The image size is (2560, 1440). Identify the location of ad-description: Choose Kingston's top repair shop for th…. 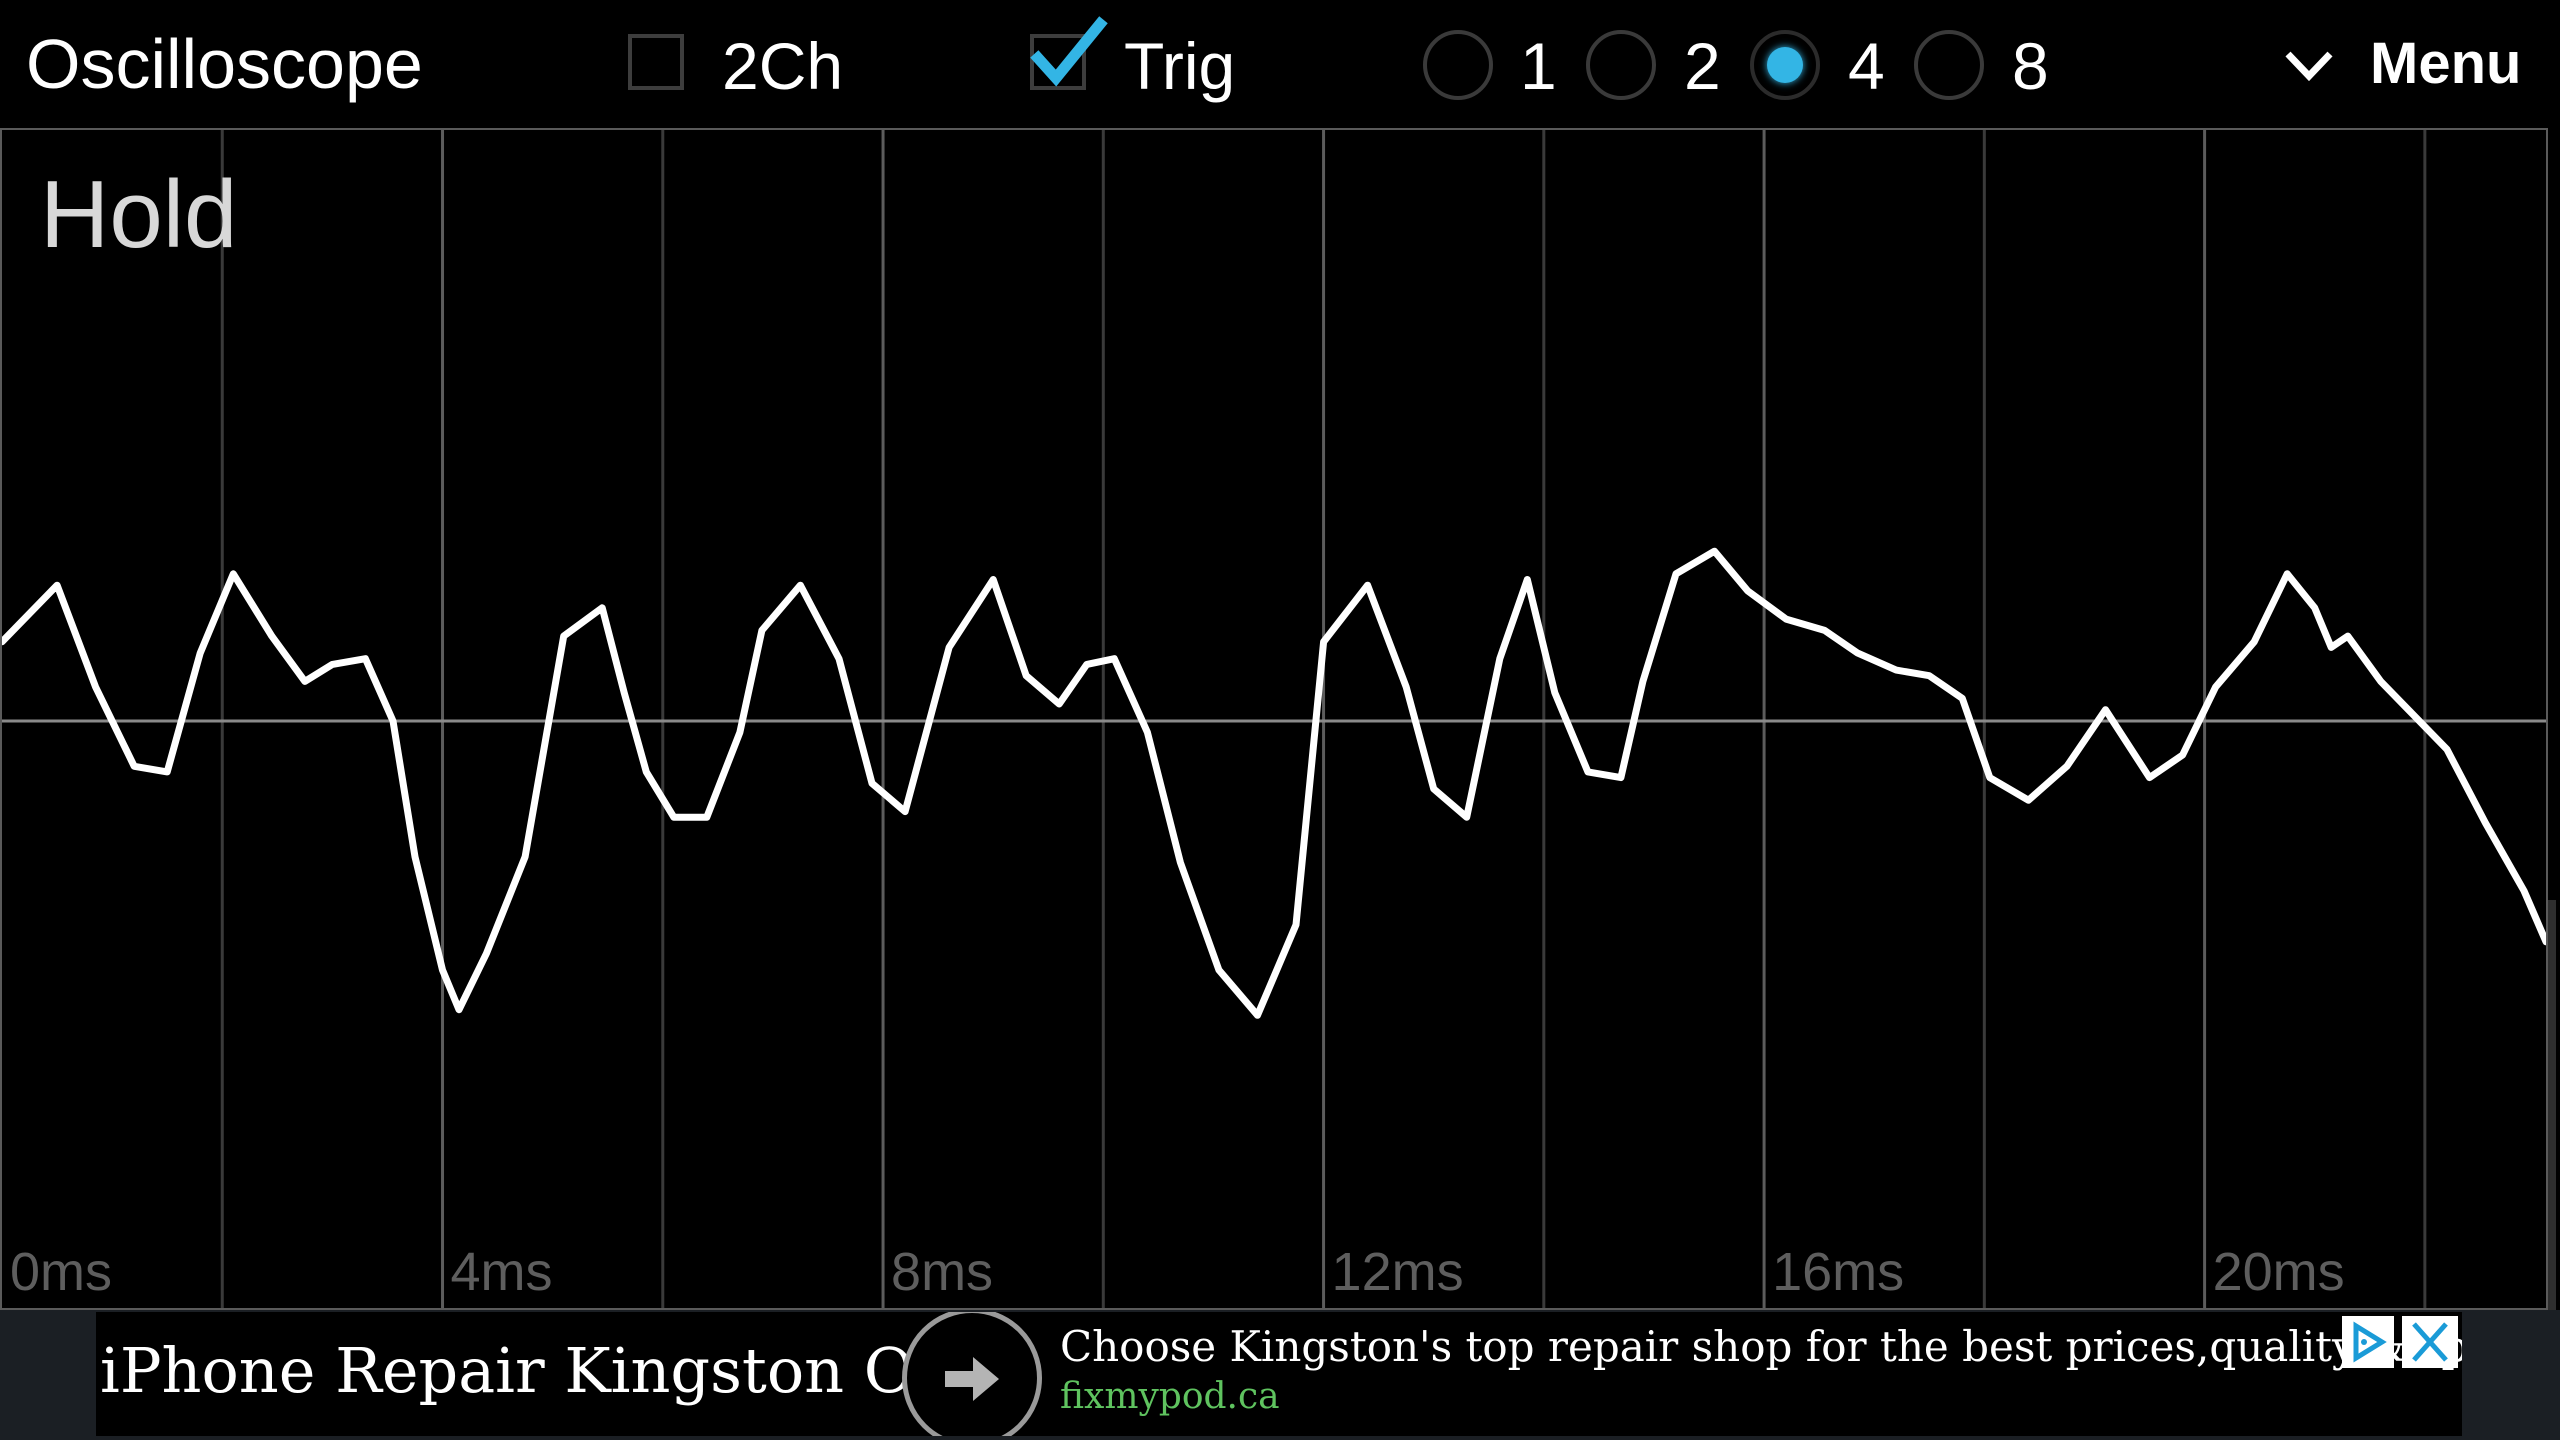
(1761, 1346).